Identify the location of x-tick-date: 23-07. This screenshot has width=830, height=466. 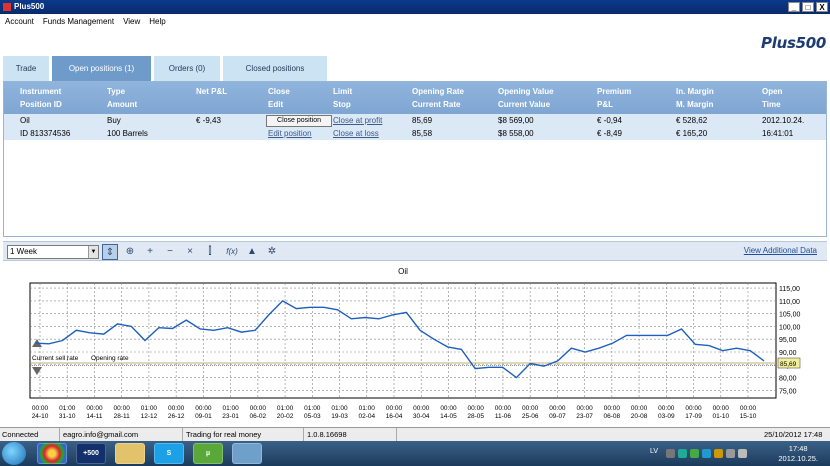
(584, 416).